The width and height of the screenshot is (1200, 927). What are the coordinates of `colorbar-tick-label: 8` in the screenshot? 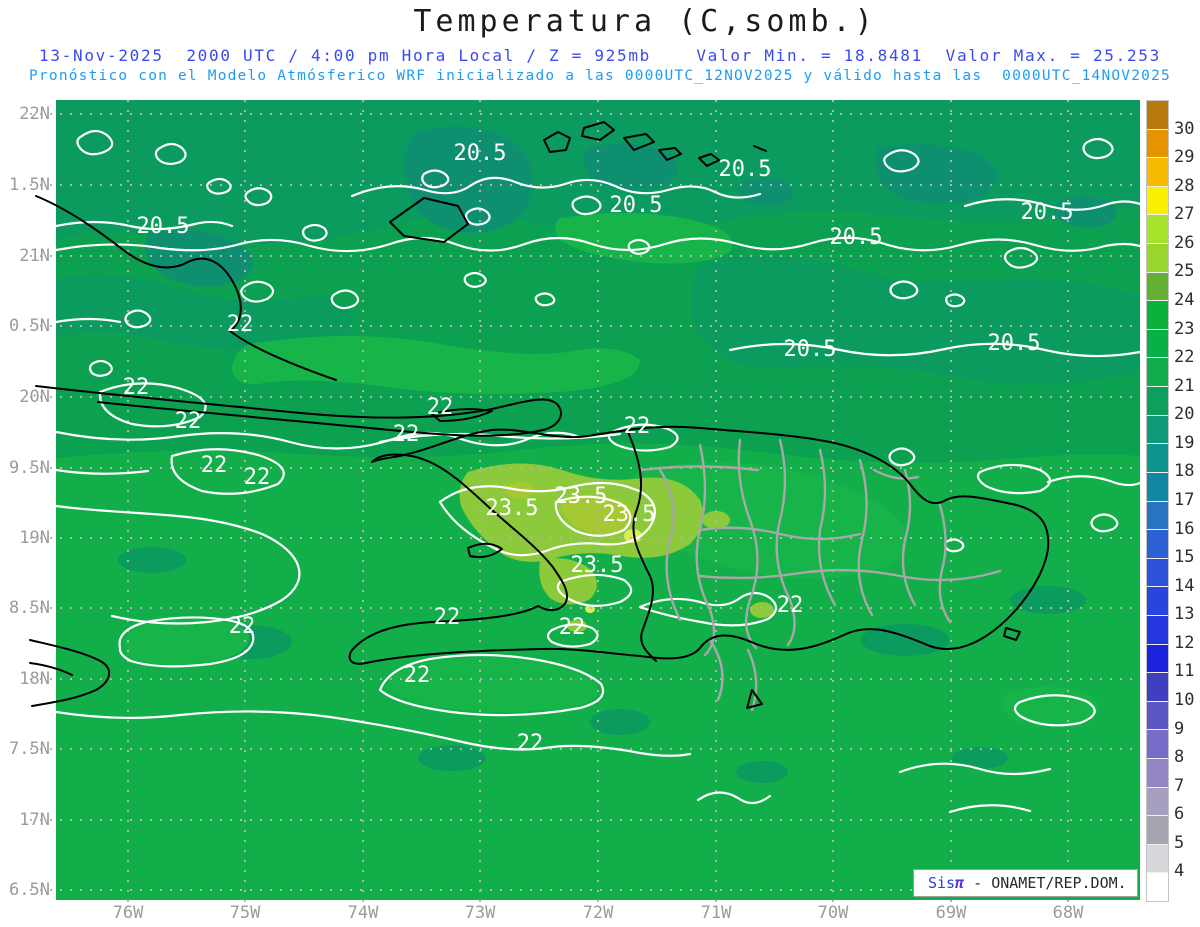 It's located at (1179, 757).